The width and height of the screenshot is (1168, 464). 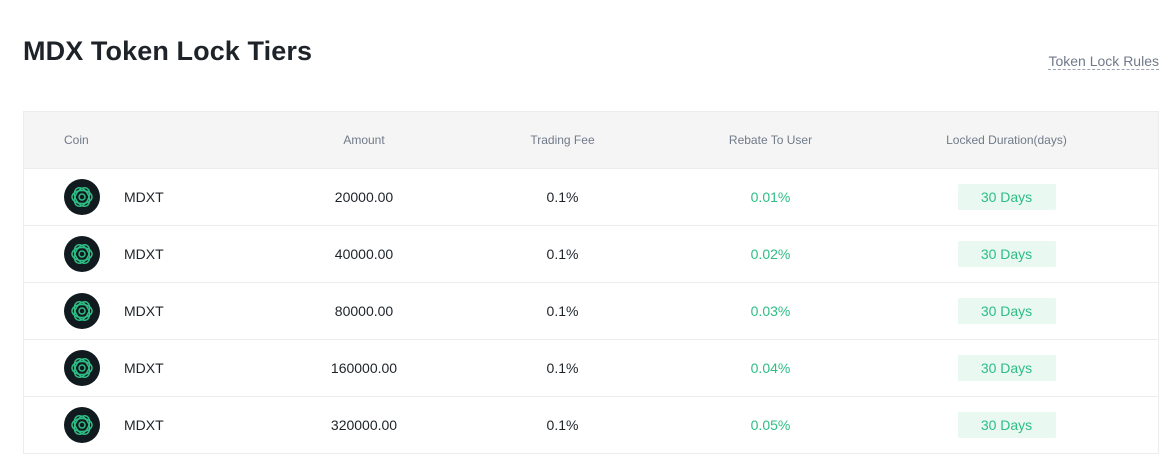 What do you see at coordinates (770, 368) in the screenshot?
I see `rebate-cell: 0.04%` at bounding box center [770, 368].